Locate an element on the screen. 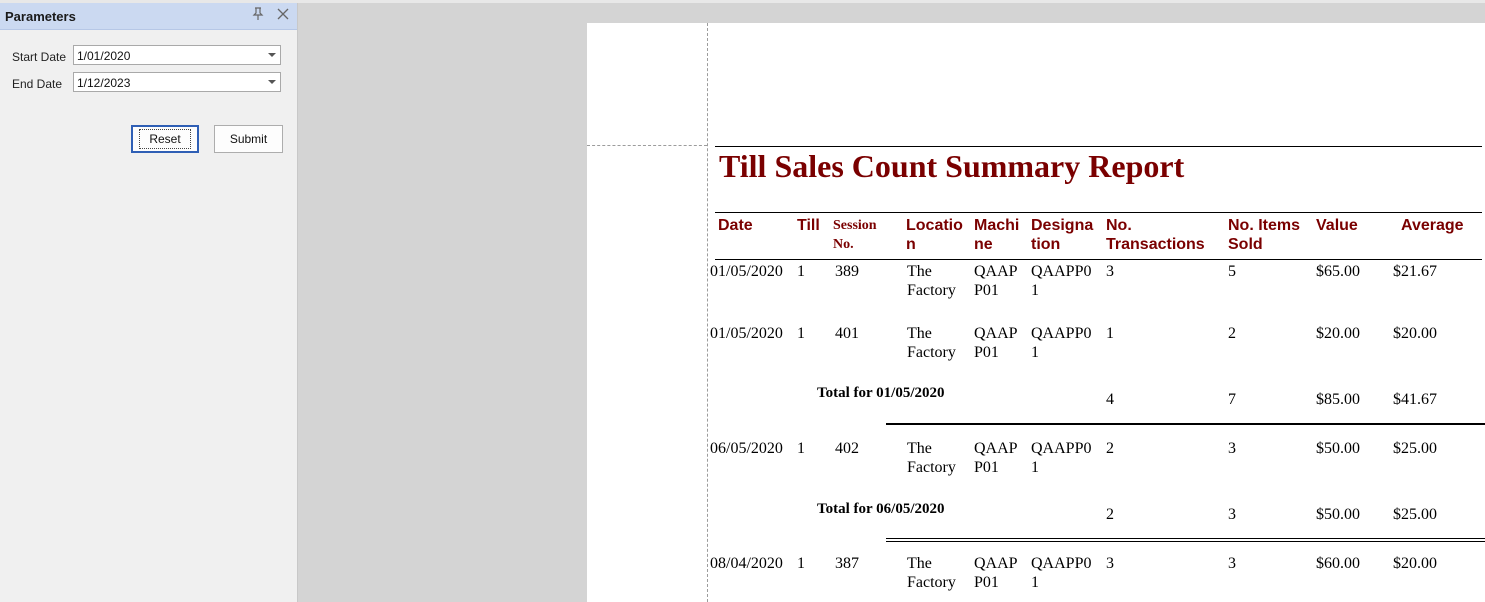 This screenshot has width=1485, height=602. end-date-value: 1/12/2023 is located at coordinates (104, 83).